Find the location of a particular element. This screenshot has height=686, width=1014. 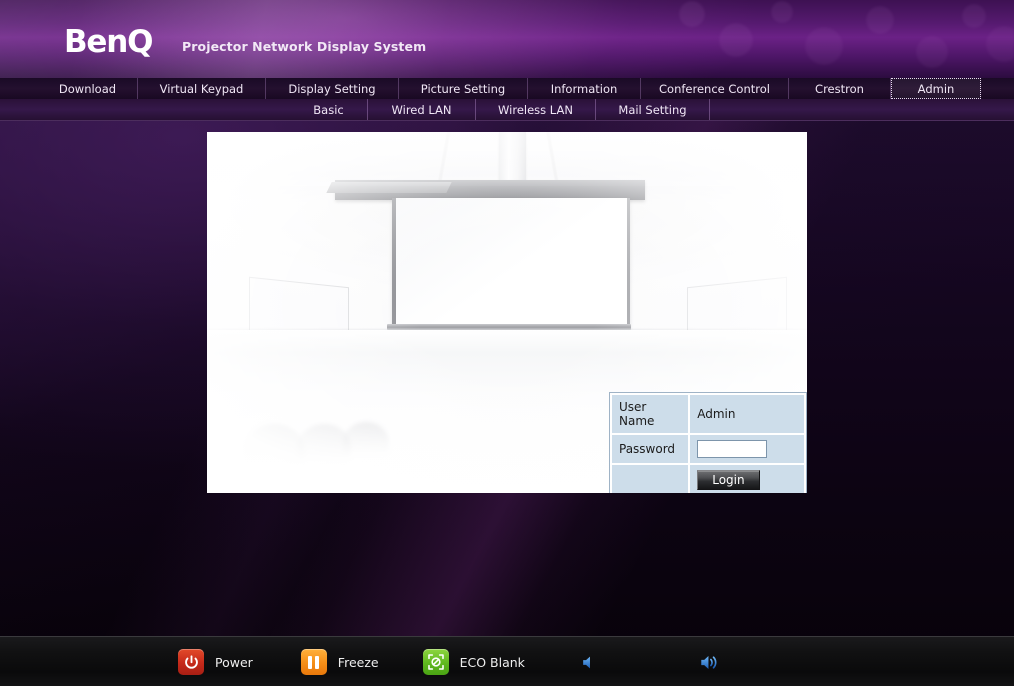

tab-display-setting: Display Setting is located at coordinates (332, 88).